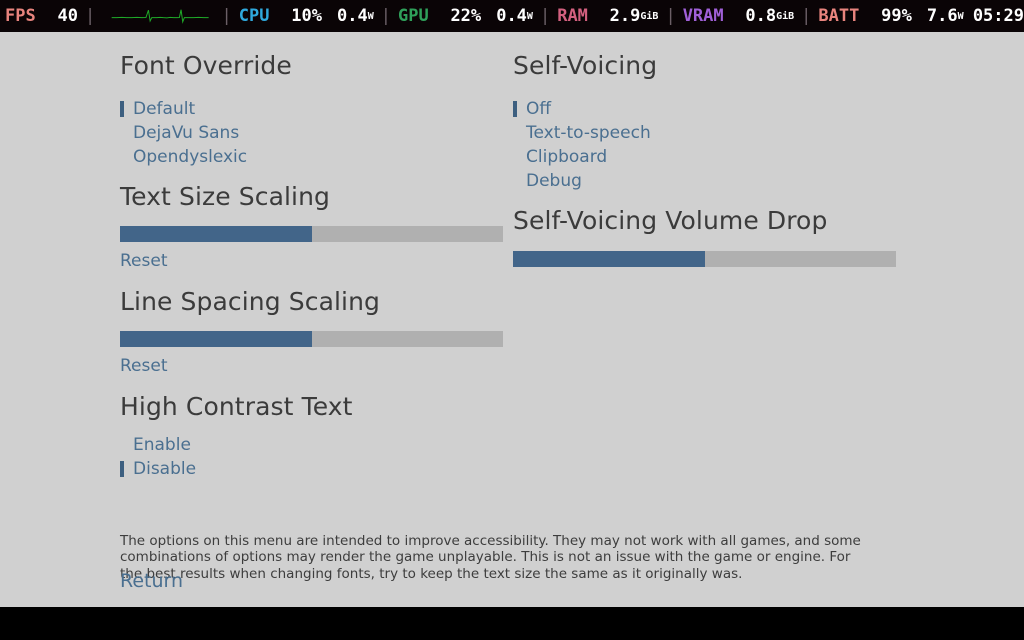 Image resolution: width=1024 pixels, height=640 pixels. I want to click on section-title-font-override: Font Override, so click(206, 65).